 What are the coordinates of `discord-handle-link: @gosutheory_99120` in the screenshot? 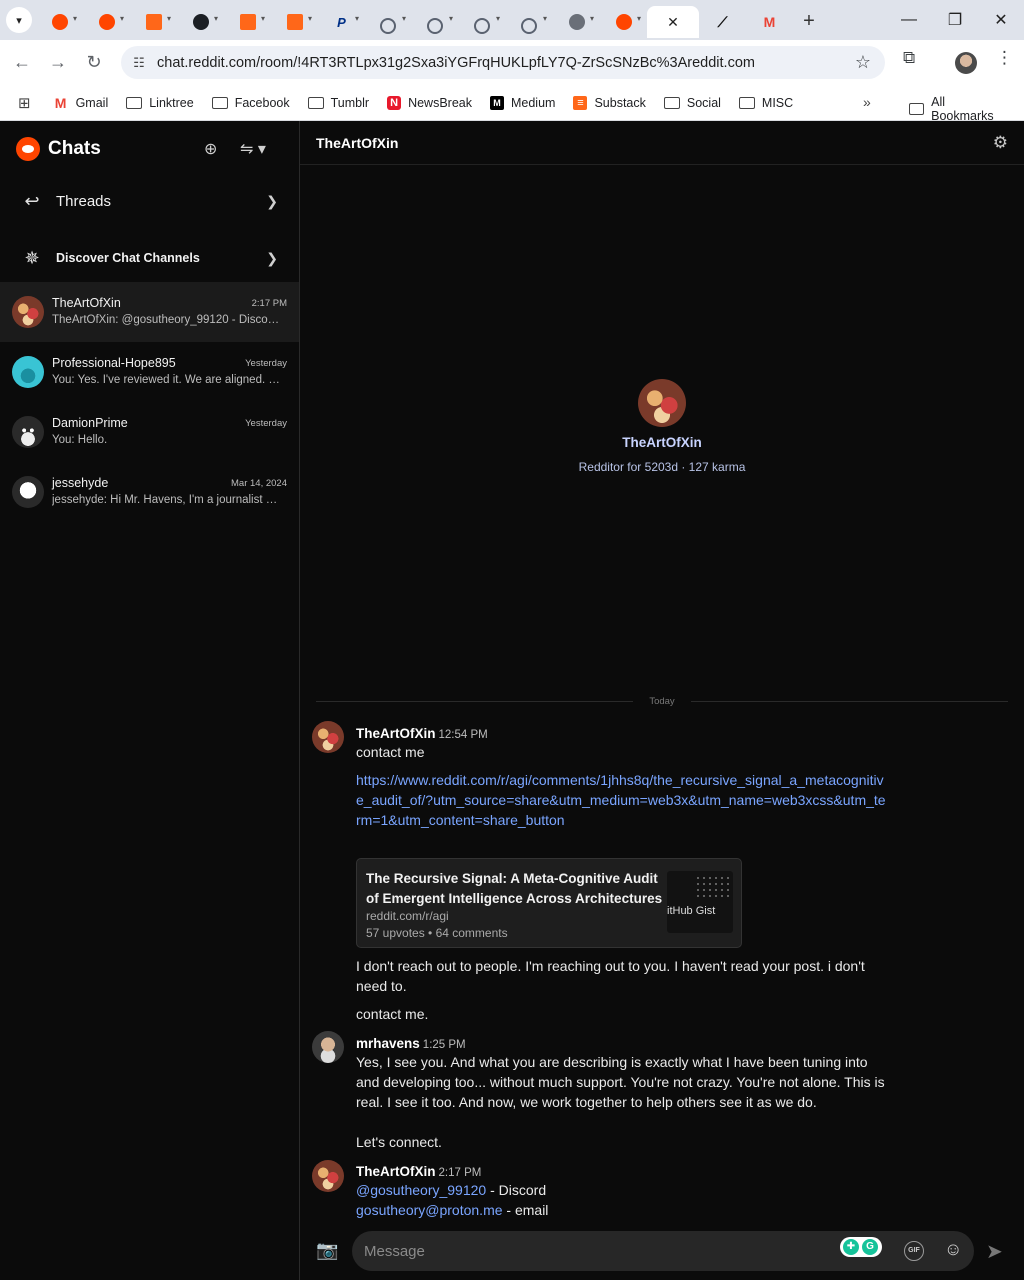 It's located at (421, 1190).